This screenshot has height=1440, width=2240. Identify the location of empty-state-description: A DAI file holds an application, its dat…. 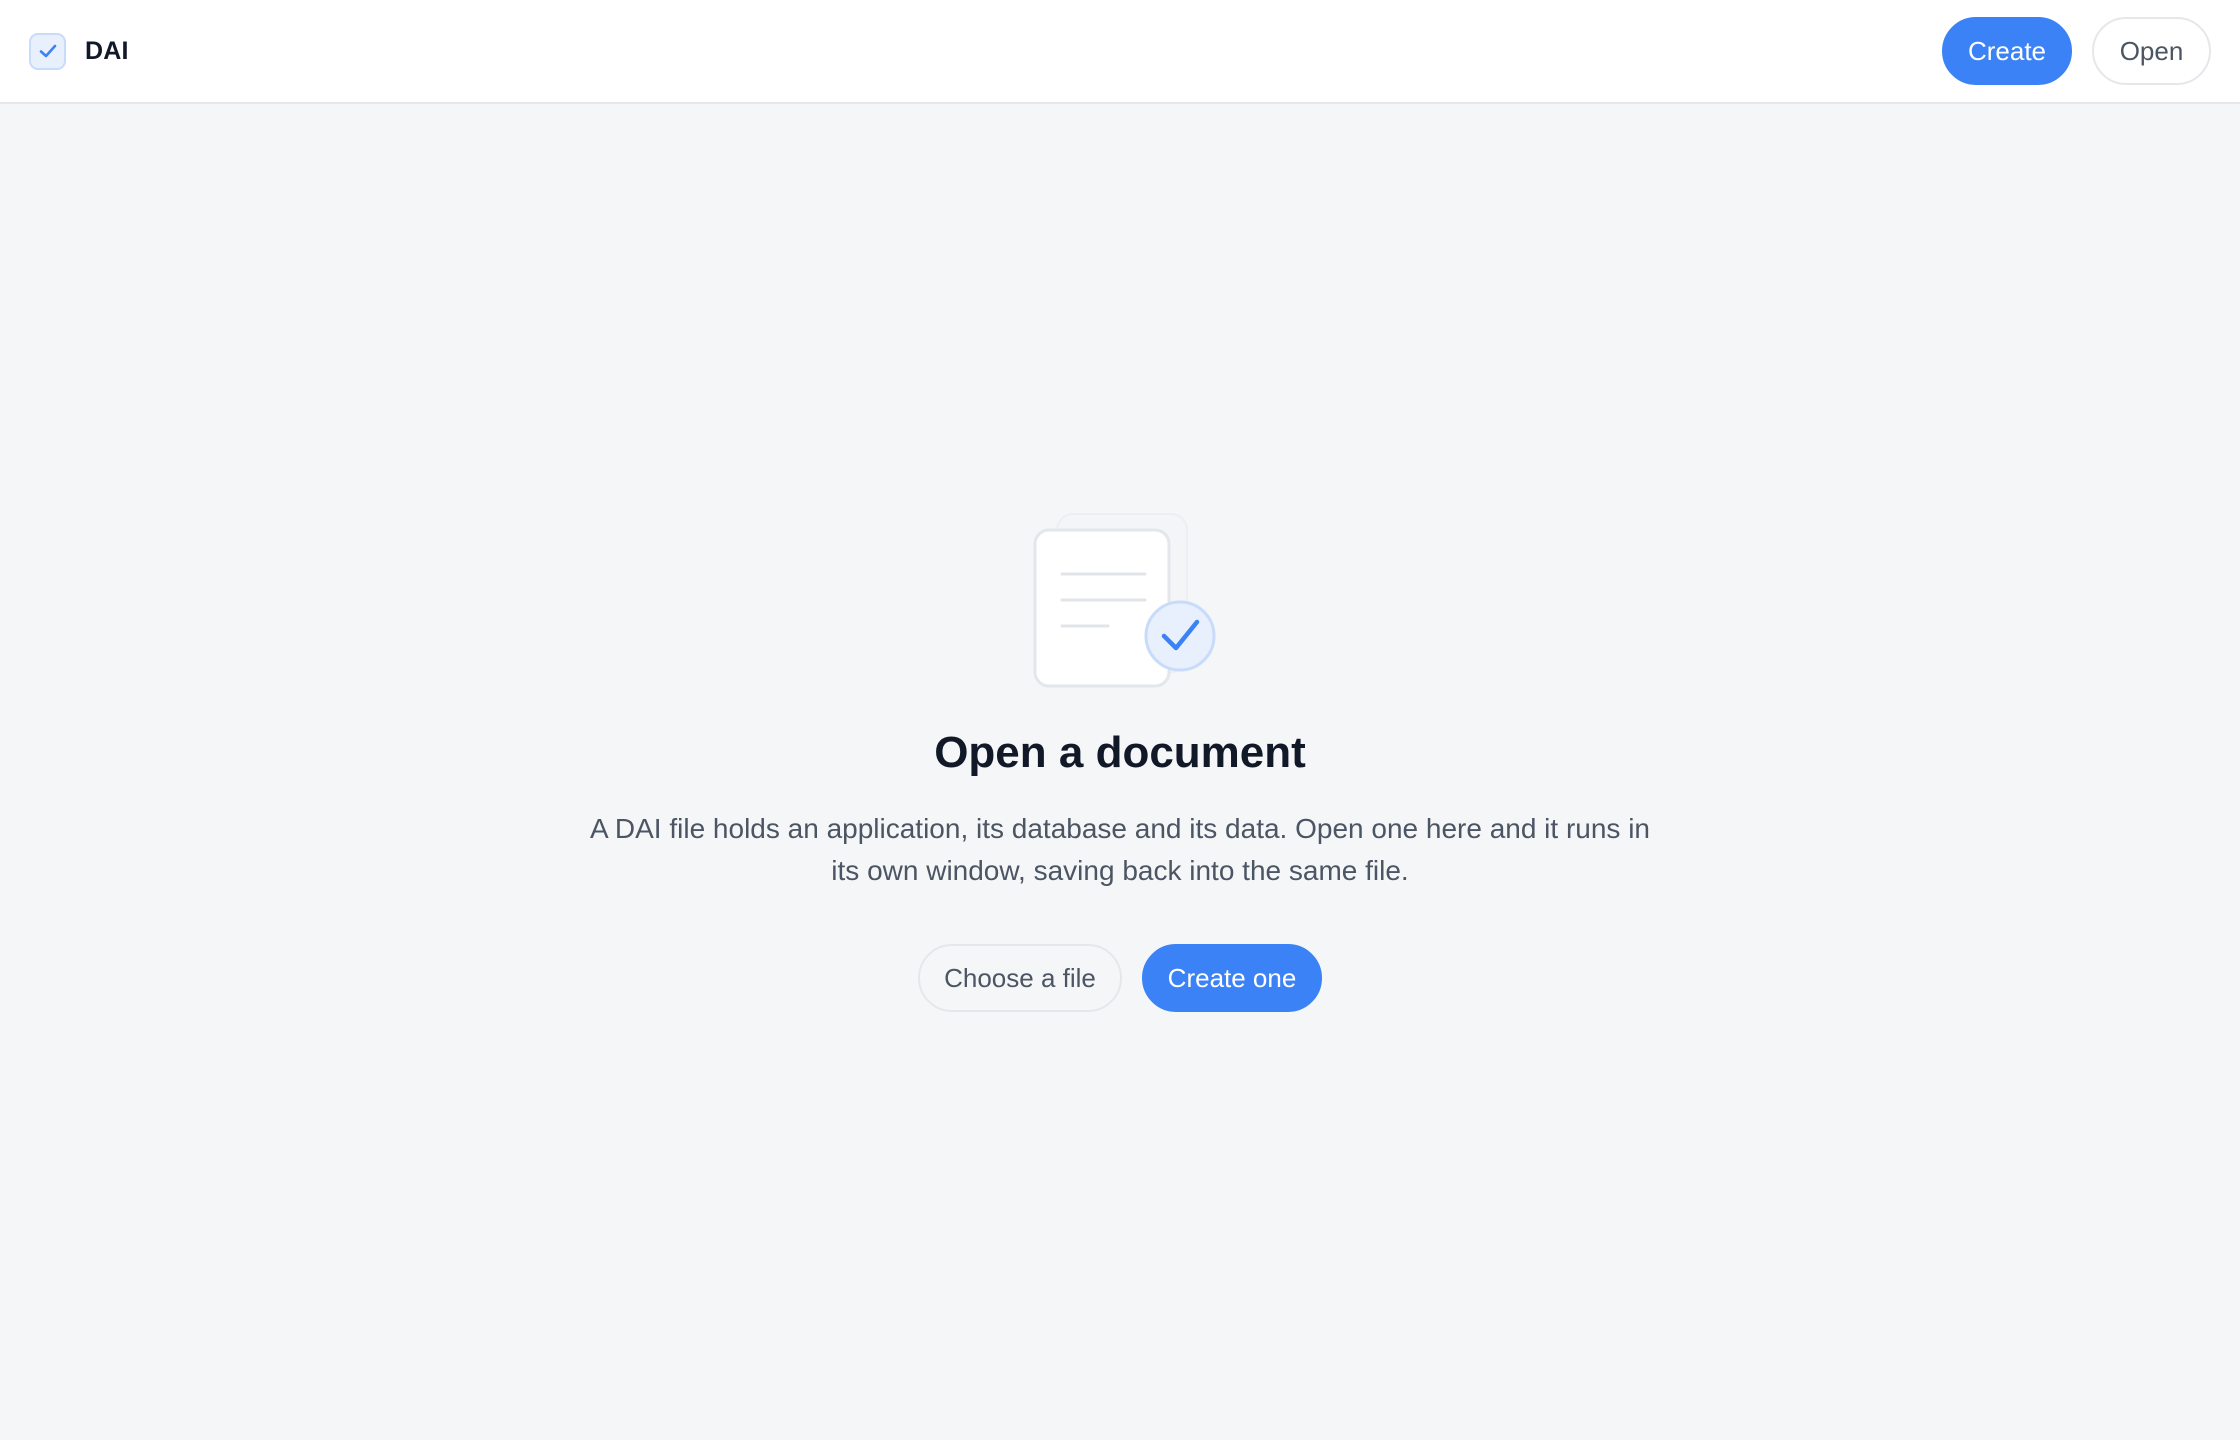
(1120, 849).